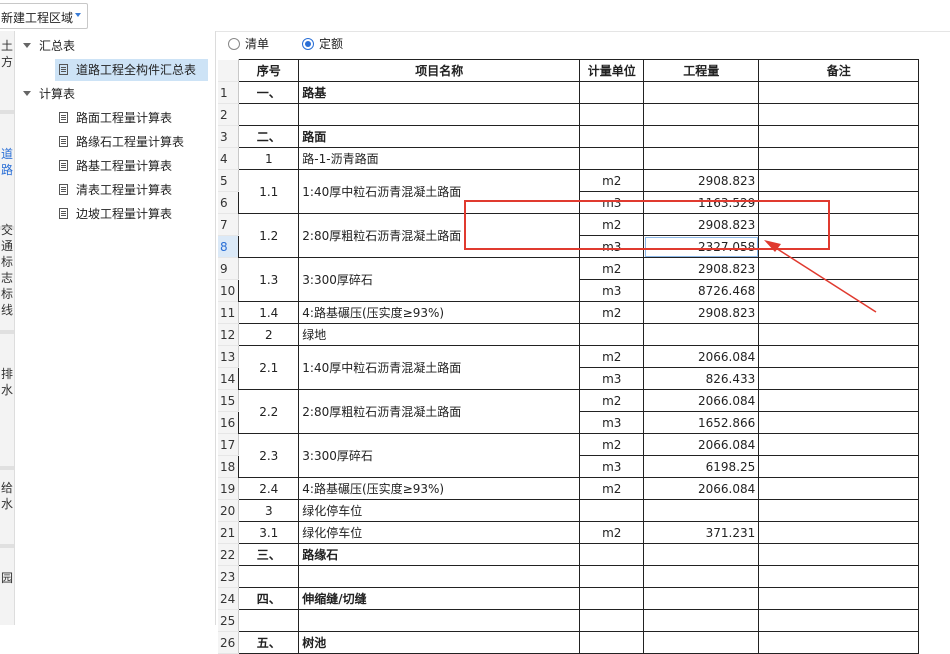 This screenshot has width=950, height=654. I want to click on cell-seq: 二、, so click(269, 136).